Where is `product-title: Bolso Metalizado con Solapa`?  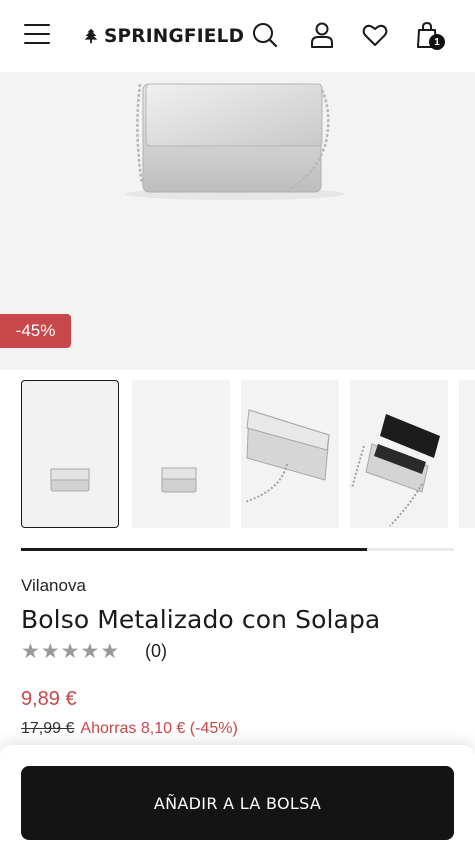
product-title: Bolso Metalizado con Solapa is located at coordinates (201, 619).